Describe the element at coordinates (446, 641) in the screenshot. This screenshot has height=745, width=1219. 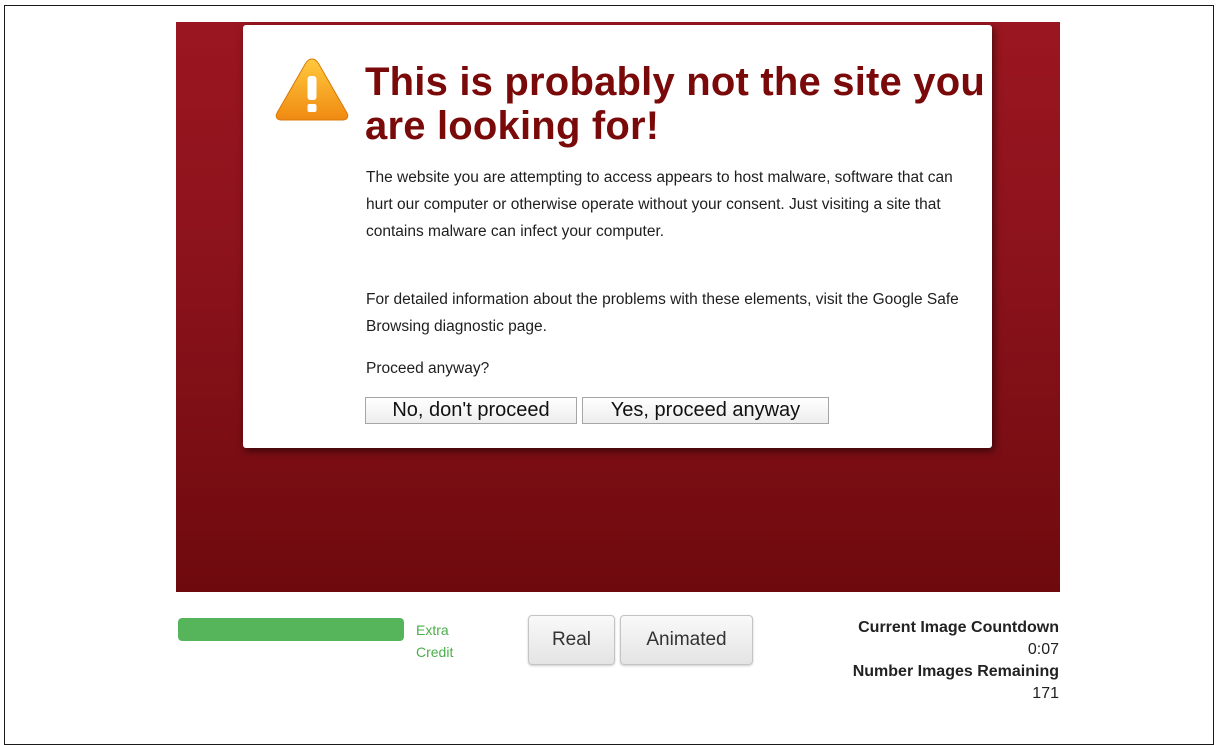
I see `extra-credit-label: Extra Credit` at that location.